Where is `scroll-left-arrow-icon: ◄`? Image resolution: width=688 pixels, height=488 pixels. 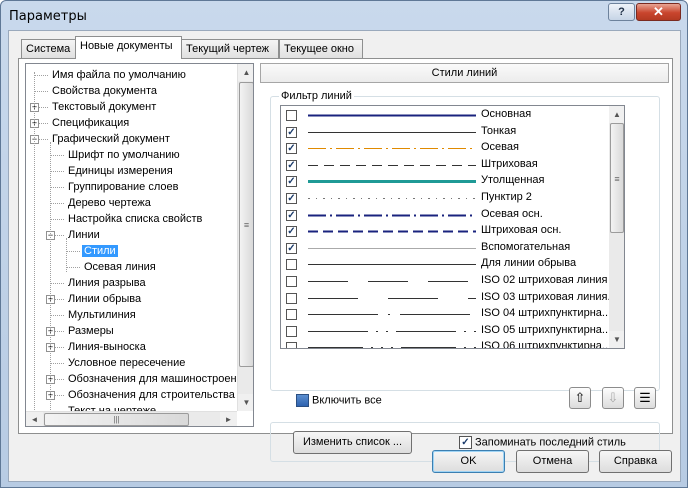 scroll-left-arrow-icon: ◄ is located at coordinates (34, 419).